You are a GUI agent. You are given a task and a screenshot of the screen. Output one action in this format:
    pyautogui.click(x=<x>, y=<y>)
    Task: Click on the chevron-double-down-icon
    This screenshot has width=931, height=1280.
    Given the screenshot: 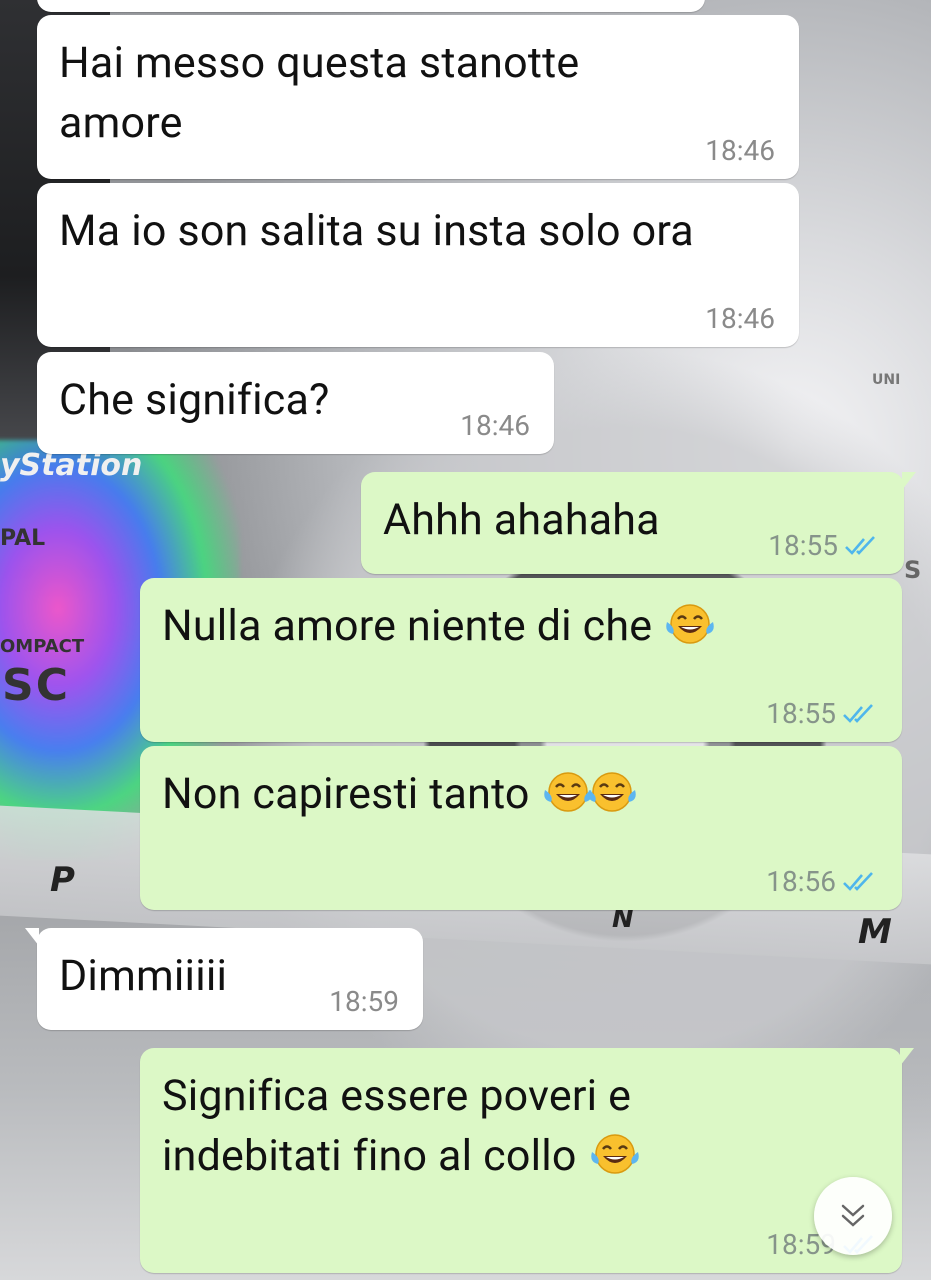 What is the action you would take?
    pyautogui.click(x=853, y=1215)
    